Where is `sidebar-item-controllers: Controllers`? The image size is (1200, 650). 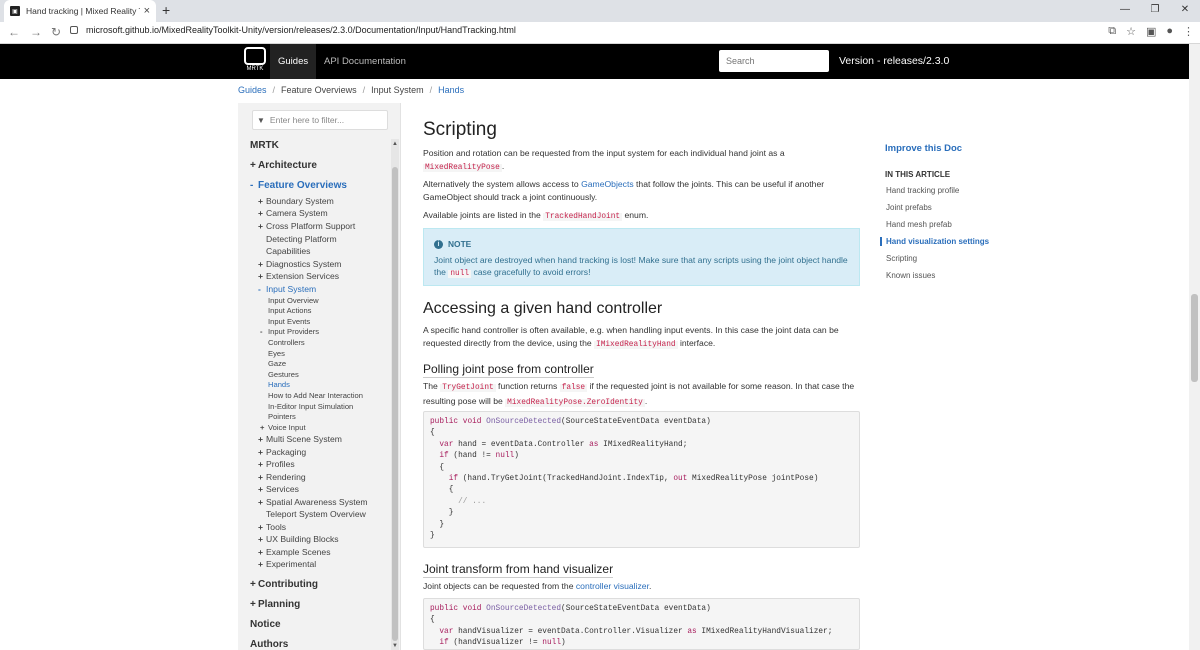
sidebar-item-controllers: Controllers is located at coordinates (286, 342).